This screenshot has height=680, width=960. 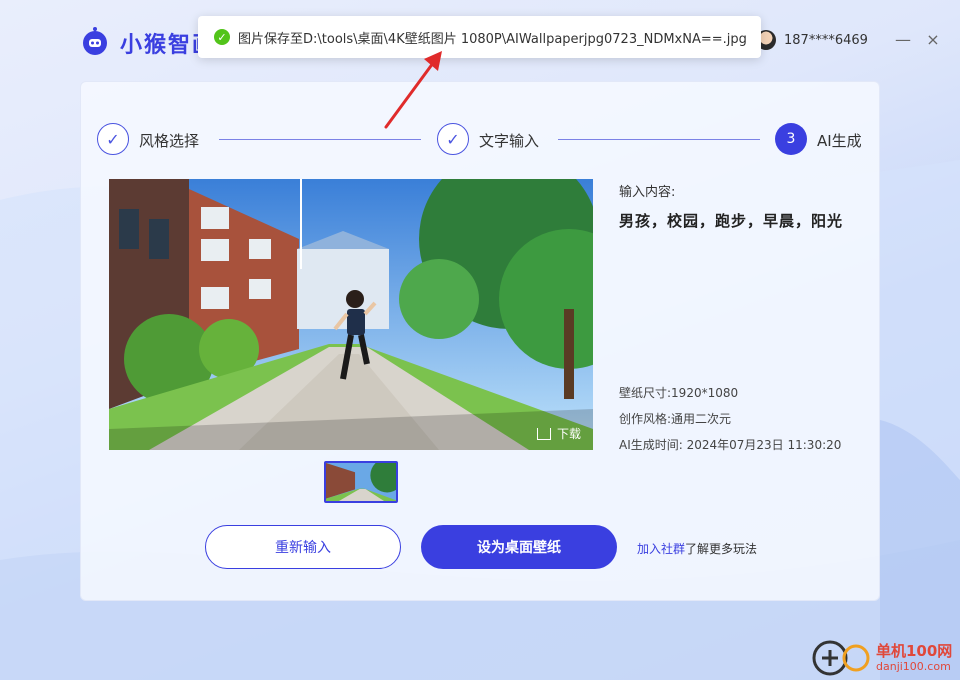 I want to click on generation-time: AI生成时间: 2024年07月23日 11:30:20, so click(x=730, y=445).